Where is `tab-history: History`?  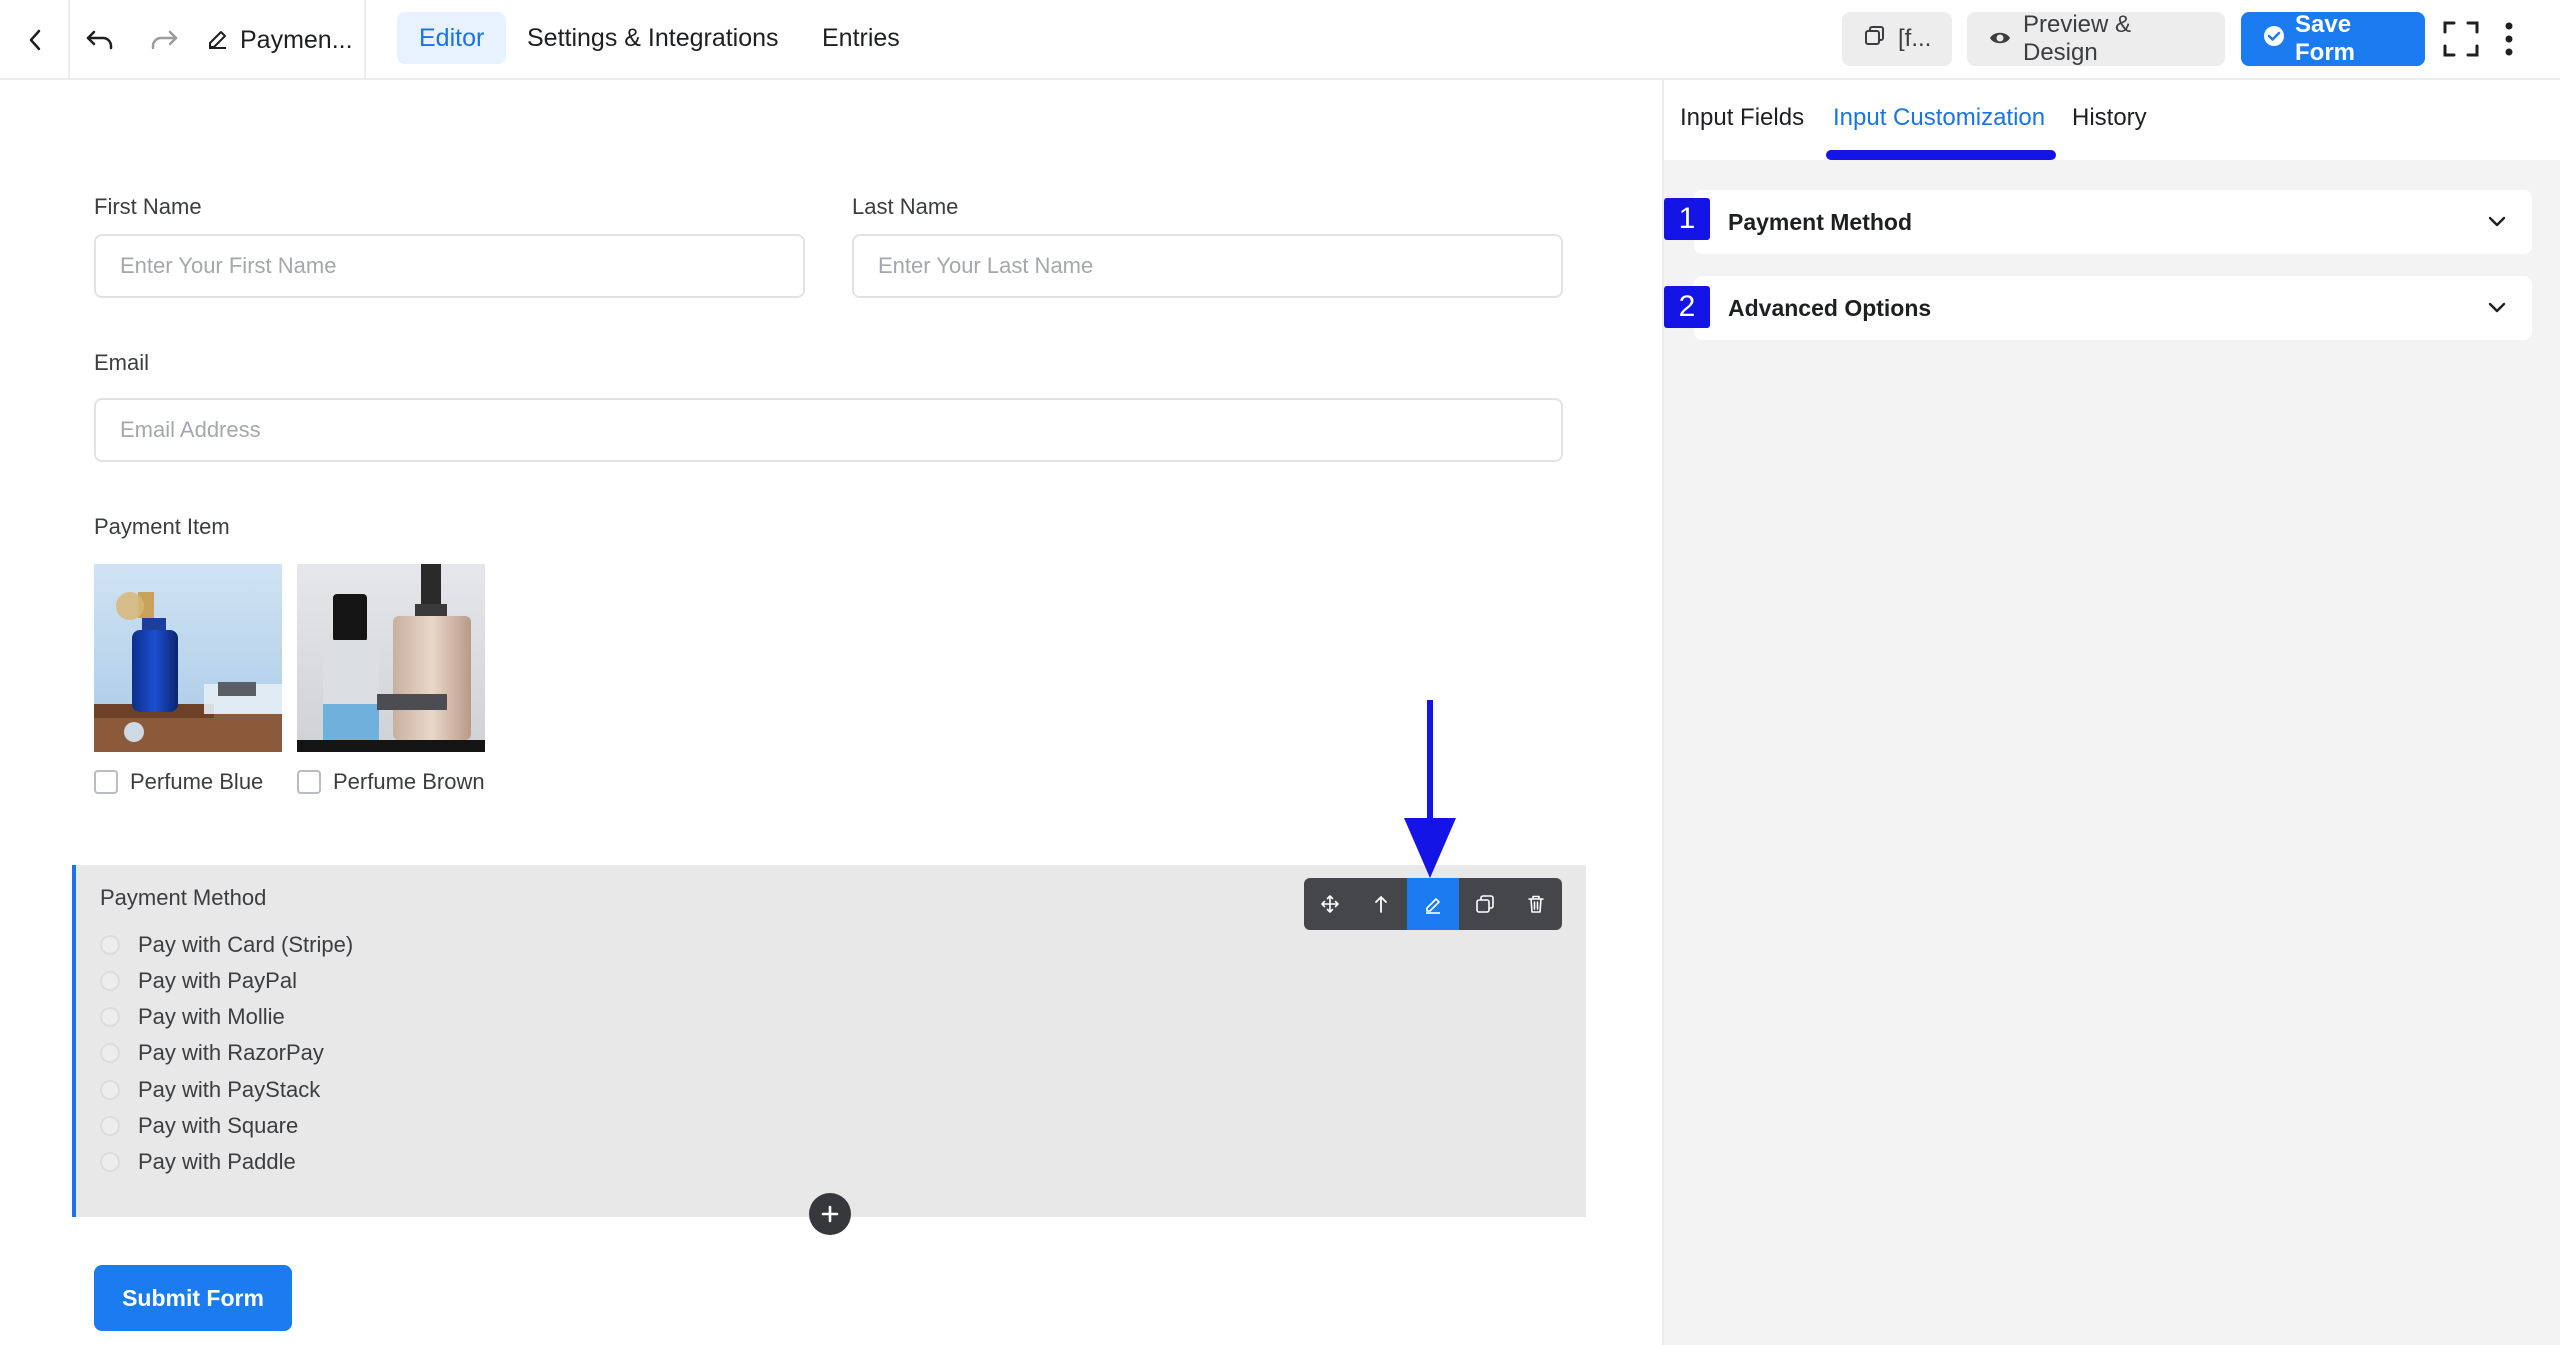 tab-history: History is located at coordinates (2109, 118).